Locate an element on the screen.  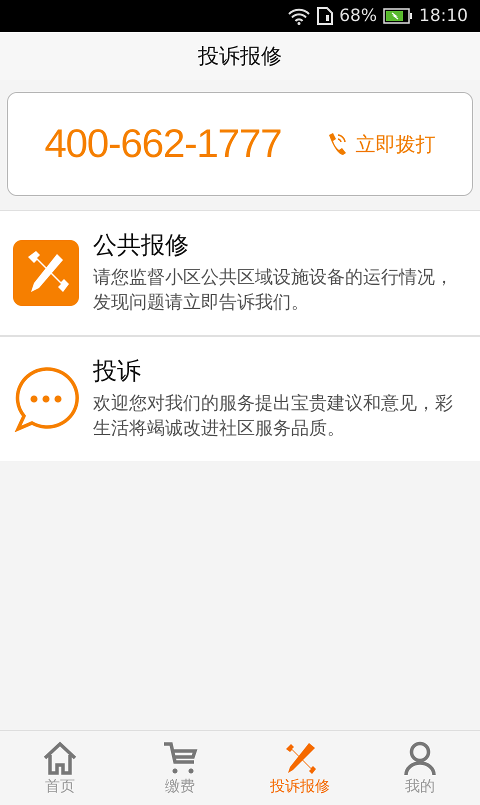
cart-icon is located at coordinates (180, 757).